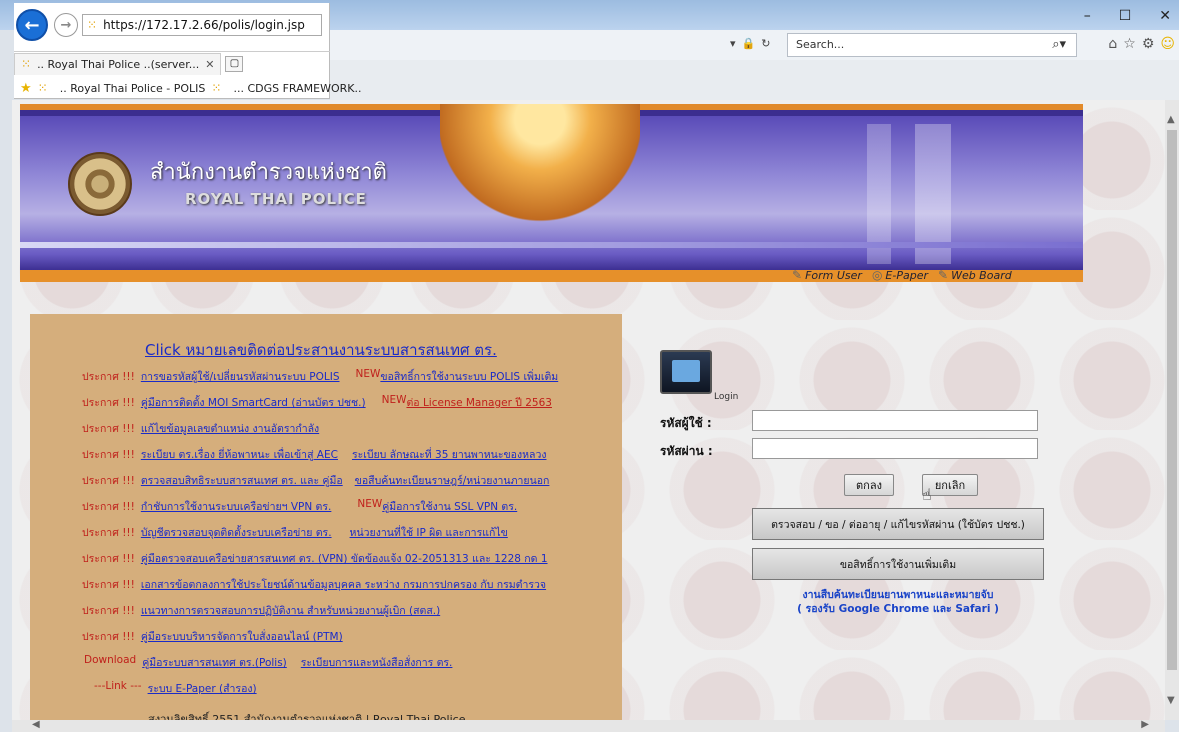 The width and height of the screenshot is (1179, 732). I want to click on window-controls: – ☐ ✕, so click(1127, 16).